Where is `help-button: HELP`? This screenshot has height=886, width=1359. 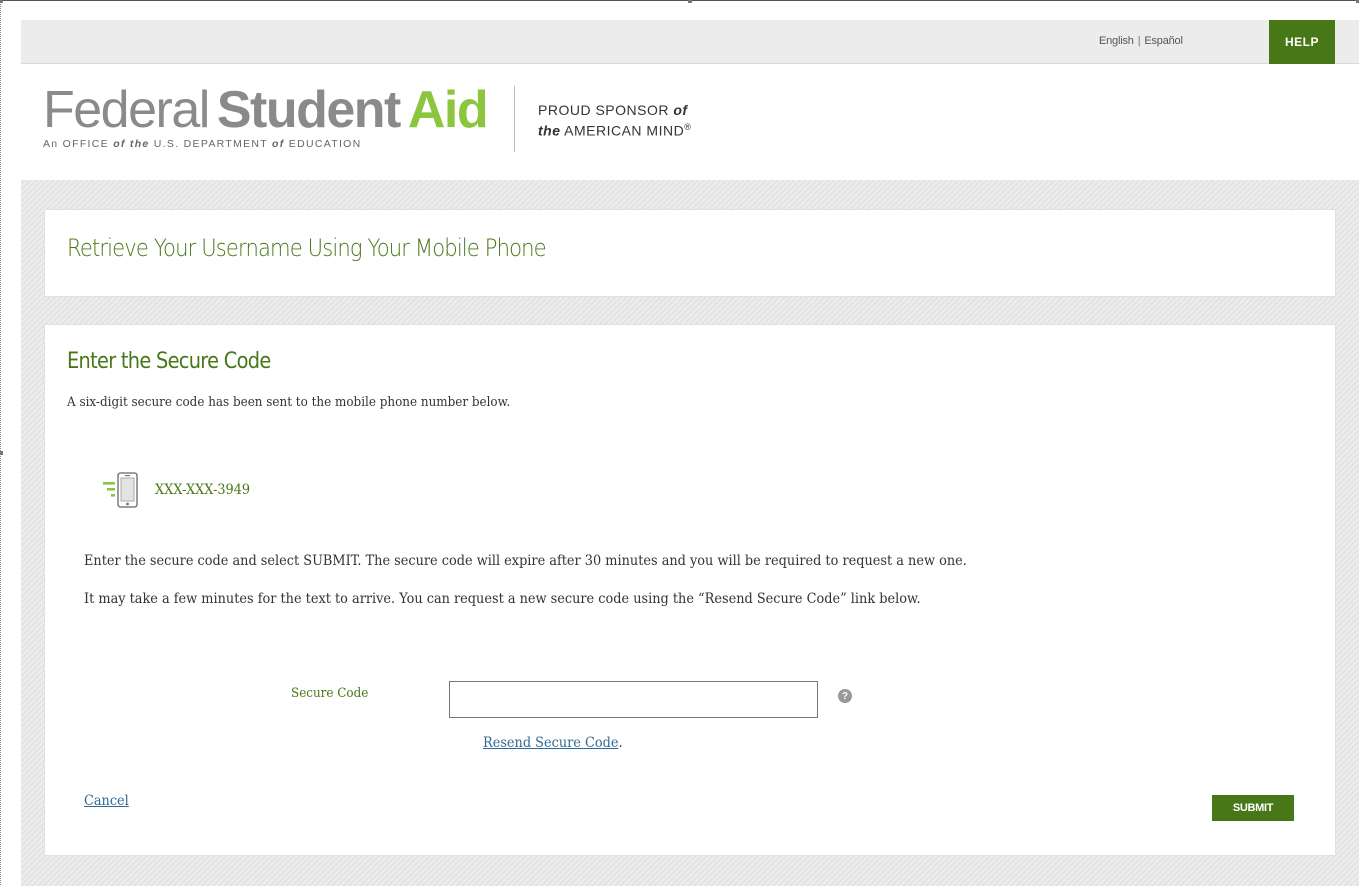
help-button: HELP is located at coordinates (1302, 42).